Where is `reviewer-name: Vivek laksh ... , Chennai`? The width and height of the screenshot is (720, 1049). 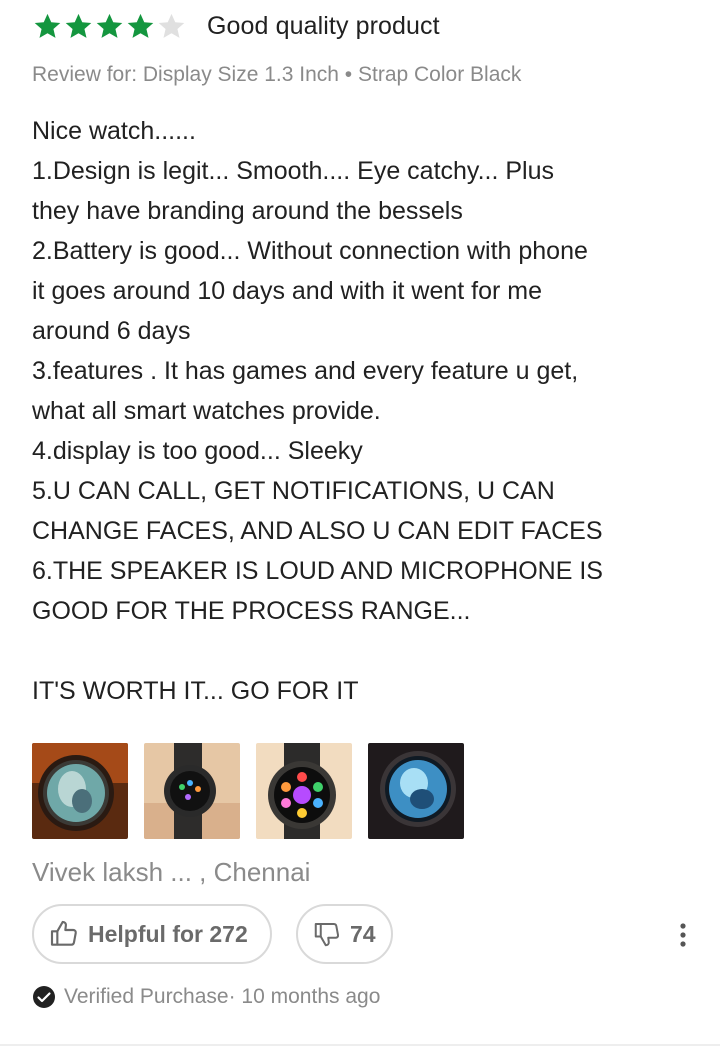
reviewer-name: Vivek laksh ... , Chennai is located at coordinates (171, 872).